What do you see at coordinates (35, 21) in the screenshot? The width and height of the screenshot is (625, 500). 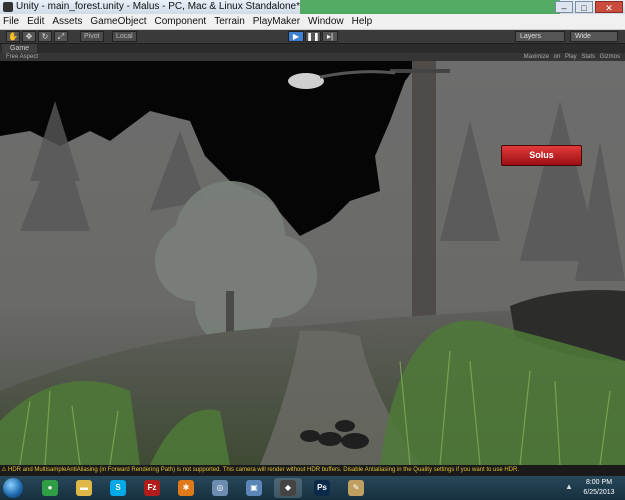 I see `menu-edit: Edit` at bounding box center [35, 21].